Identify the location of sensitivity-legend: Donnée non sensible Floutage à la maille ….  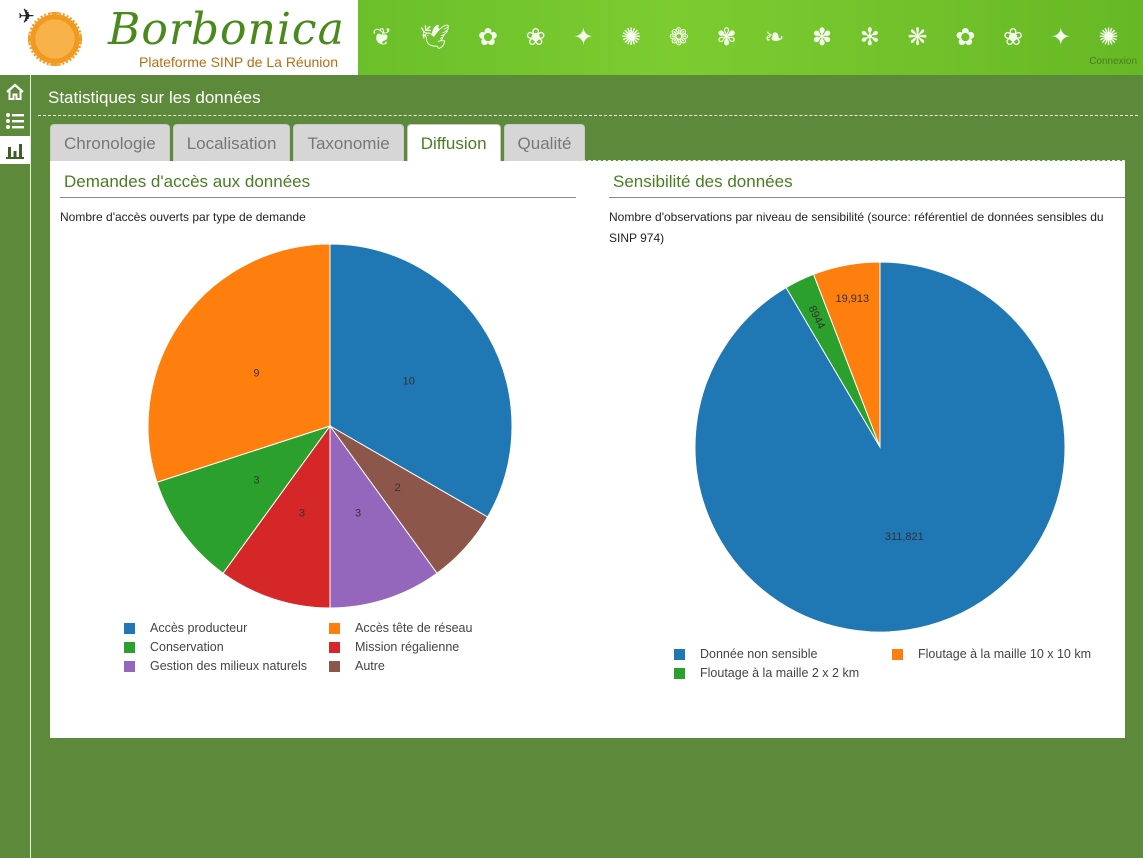
(894, 667).